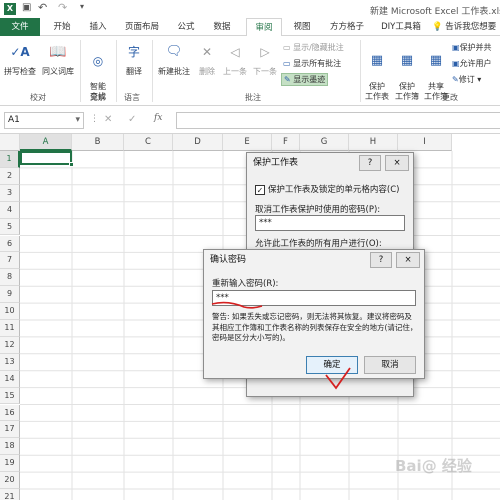 The height and width of the screenshot is (500, 500). I want to click on ribbon-separator, so click(116, 71).